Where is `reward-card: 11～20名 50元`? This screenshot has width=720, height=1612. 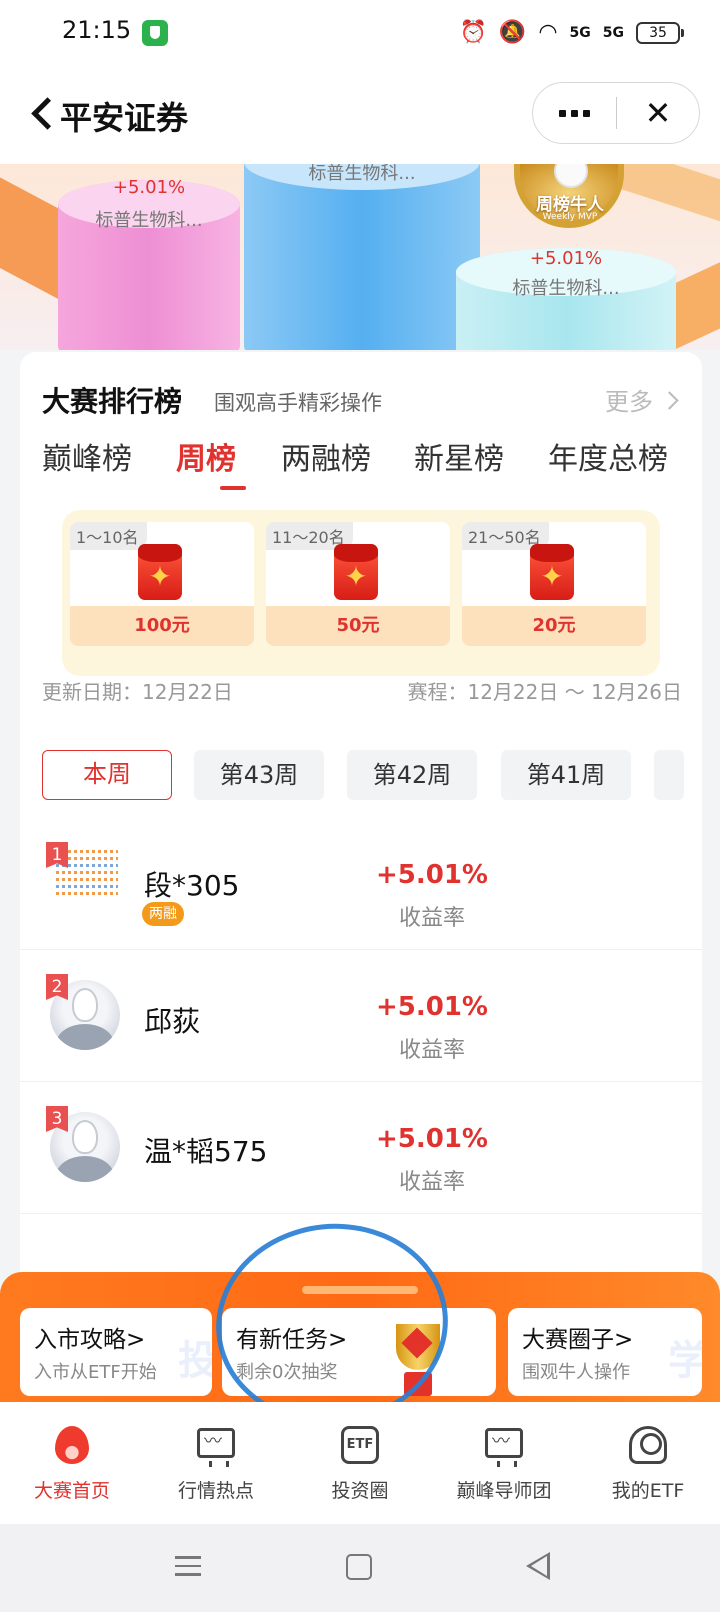
reward-card: 11～20名 50元 is located at coordinates (358, 584).